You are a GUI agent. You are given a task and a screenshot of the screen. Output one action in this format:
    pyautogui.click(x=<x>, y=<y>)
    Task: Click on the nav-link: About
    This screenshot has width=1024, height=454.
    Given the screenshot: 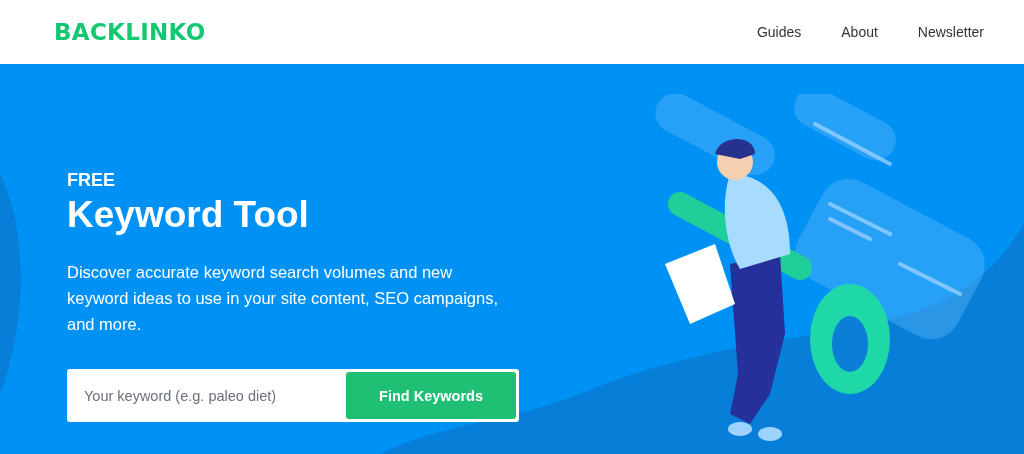 What is the action you would take?
    pyautogui.click(x=859, y=32)
    